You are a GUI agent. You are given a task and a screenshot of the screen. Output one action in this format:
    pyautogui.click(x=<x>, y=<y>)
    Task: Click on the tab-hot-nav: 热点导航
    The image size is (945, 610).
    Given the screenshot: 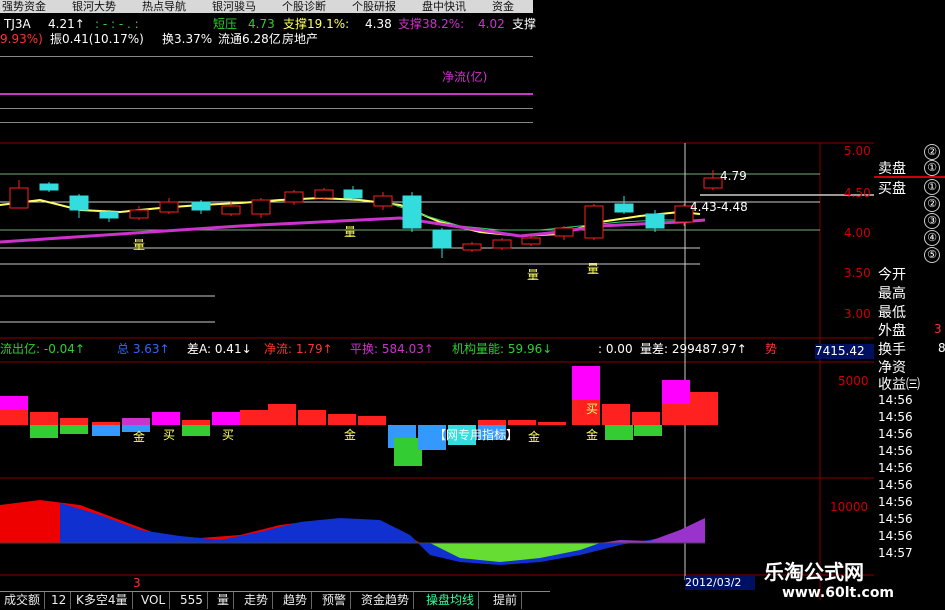 What is the action you would take?
    pyautogui.click(x=164, y=6)
    